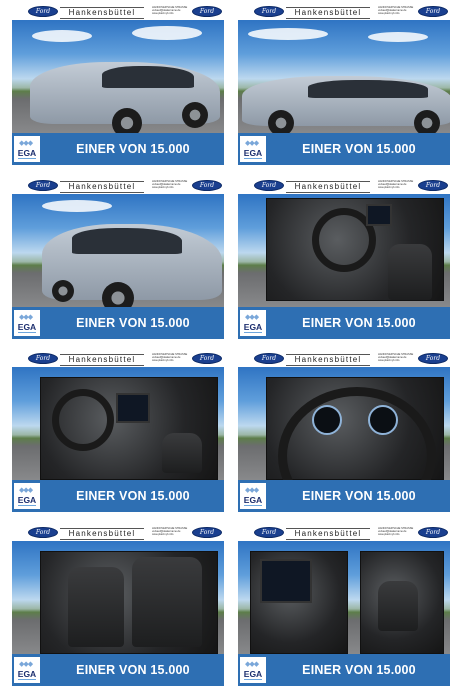 The height and width of the screenshot is (686, 452). What do you see at coordinates (344, 439) in the screenshot?
I see `instrument-cluster-photo` at bounding box center [344, 439].